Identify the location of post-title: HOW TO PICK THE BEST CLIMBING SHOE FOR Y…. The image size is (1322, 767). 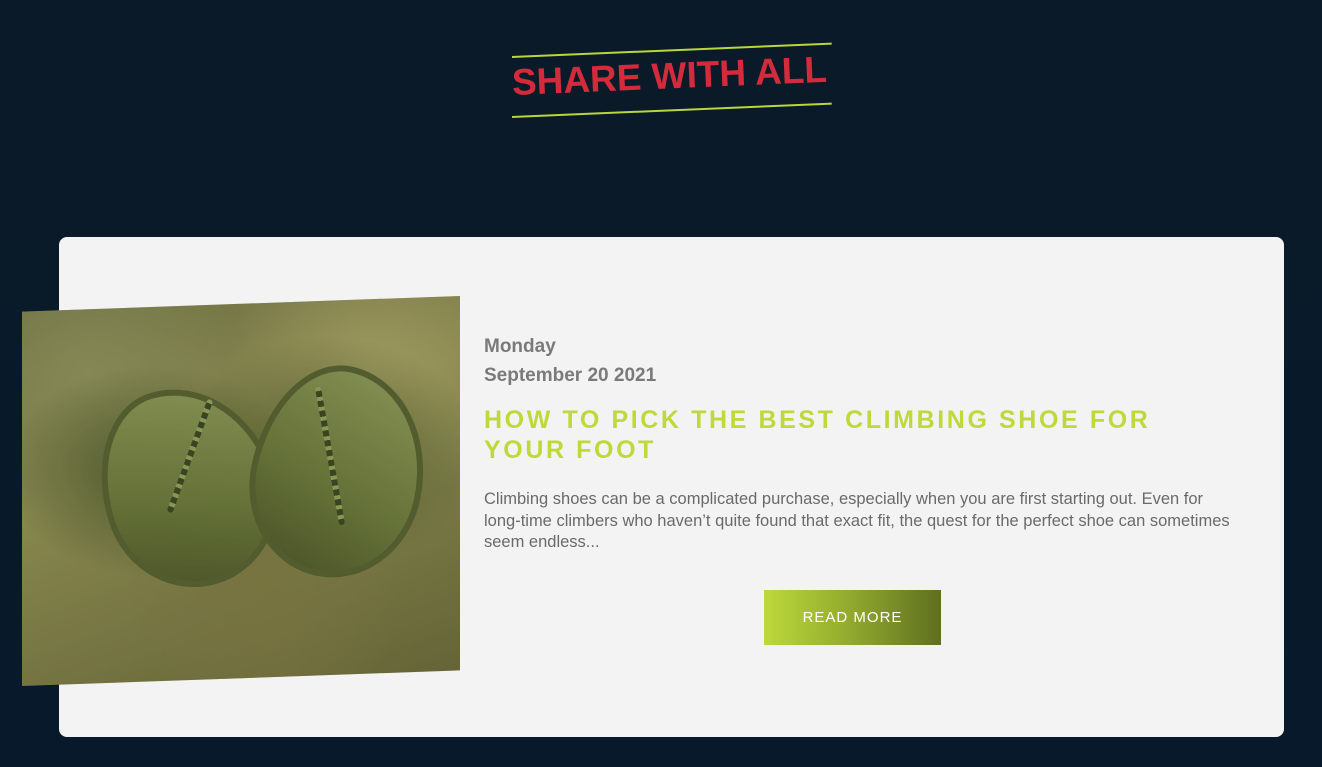
(844, 435).